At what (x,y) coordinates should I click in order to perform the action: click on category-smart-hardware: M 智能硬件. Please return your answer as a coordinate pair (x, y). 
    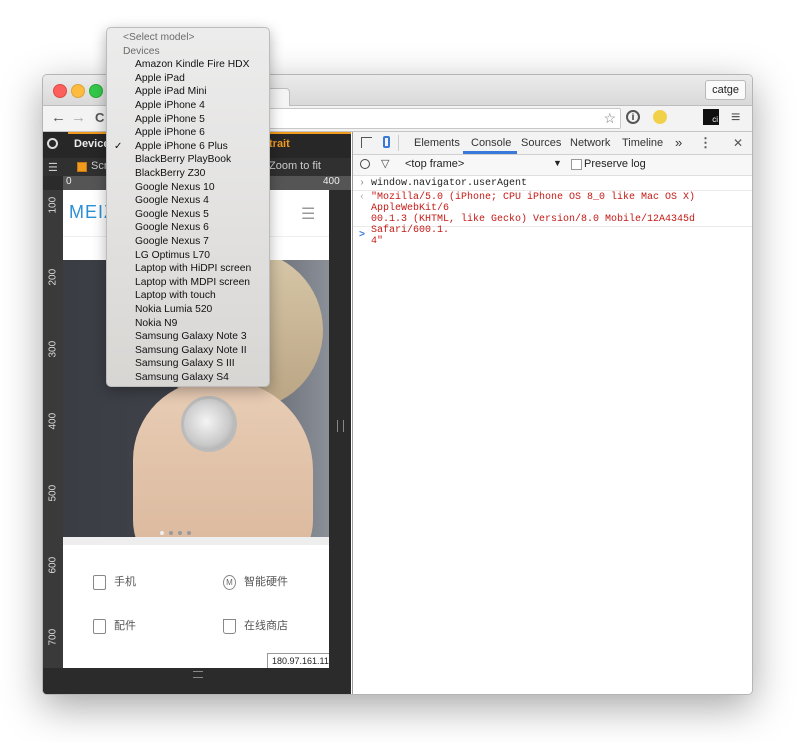
    Looking at the image, I should click on (255, 581).